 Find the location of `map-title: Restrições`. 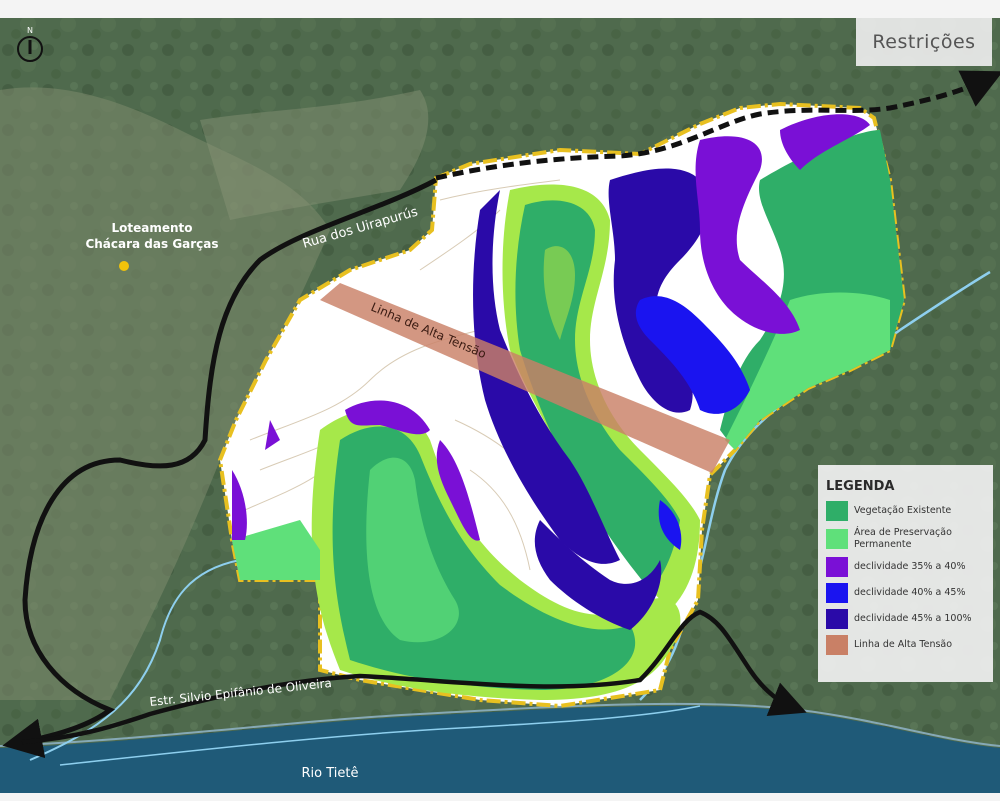

map-title: Restrições is located at coordinates (924, 42).